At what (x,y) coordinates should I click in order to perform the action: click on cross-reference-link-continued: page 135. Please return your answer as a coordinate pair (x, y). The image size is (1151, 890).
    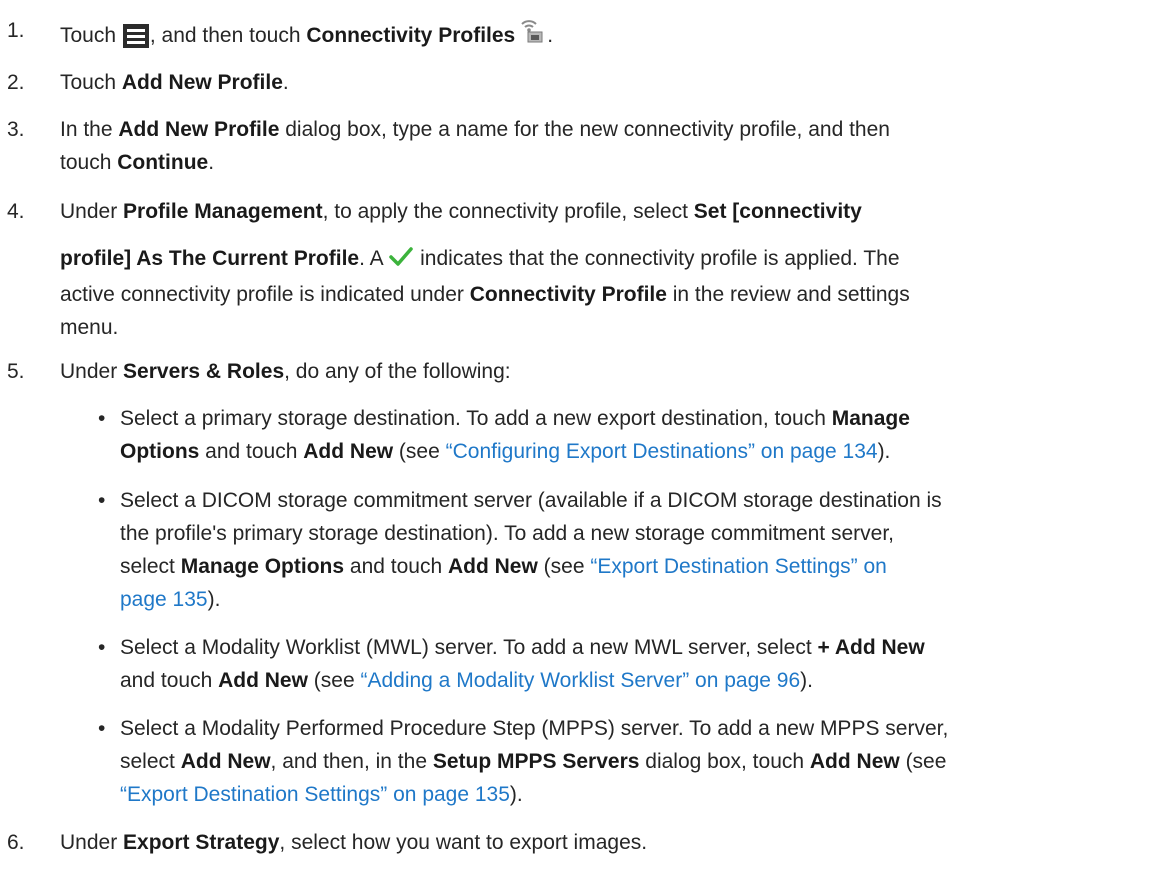
    Looking at the image, I should click on (164, 599).